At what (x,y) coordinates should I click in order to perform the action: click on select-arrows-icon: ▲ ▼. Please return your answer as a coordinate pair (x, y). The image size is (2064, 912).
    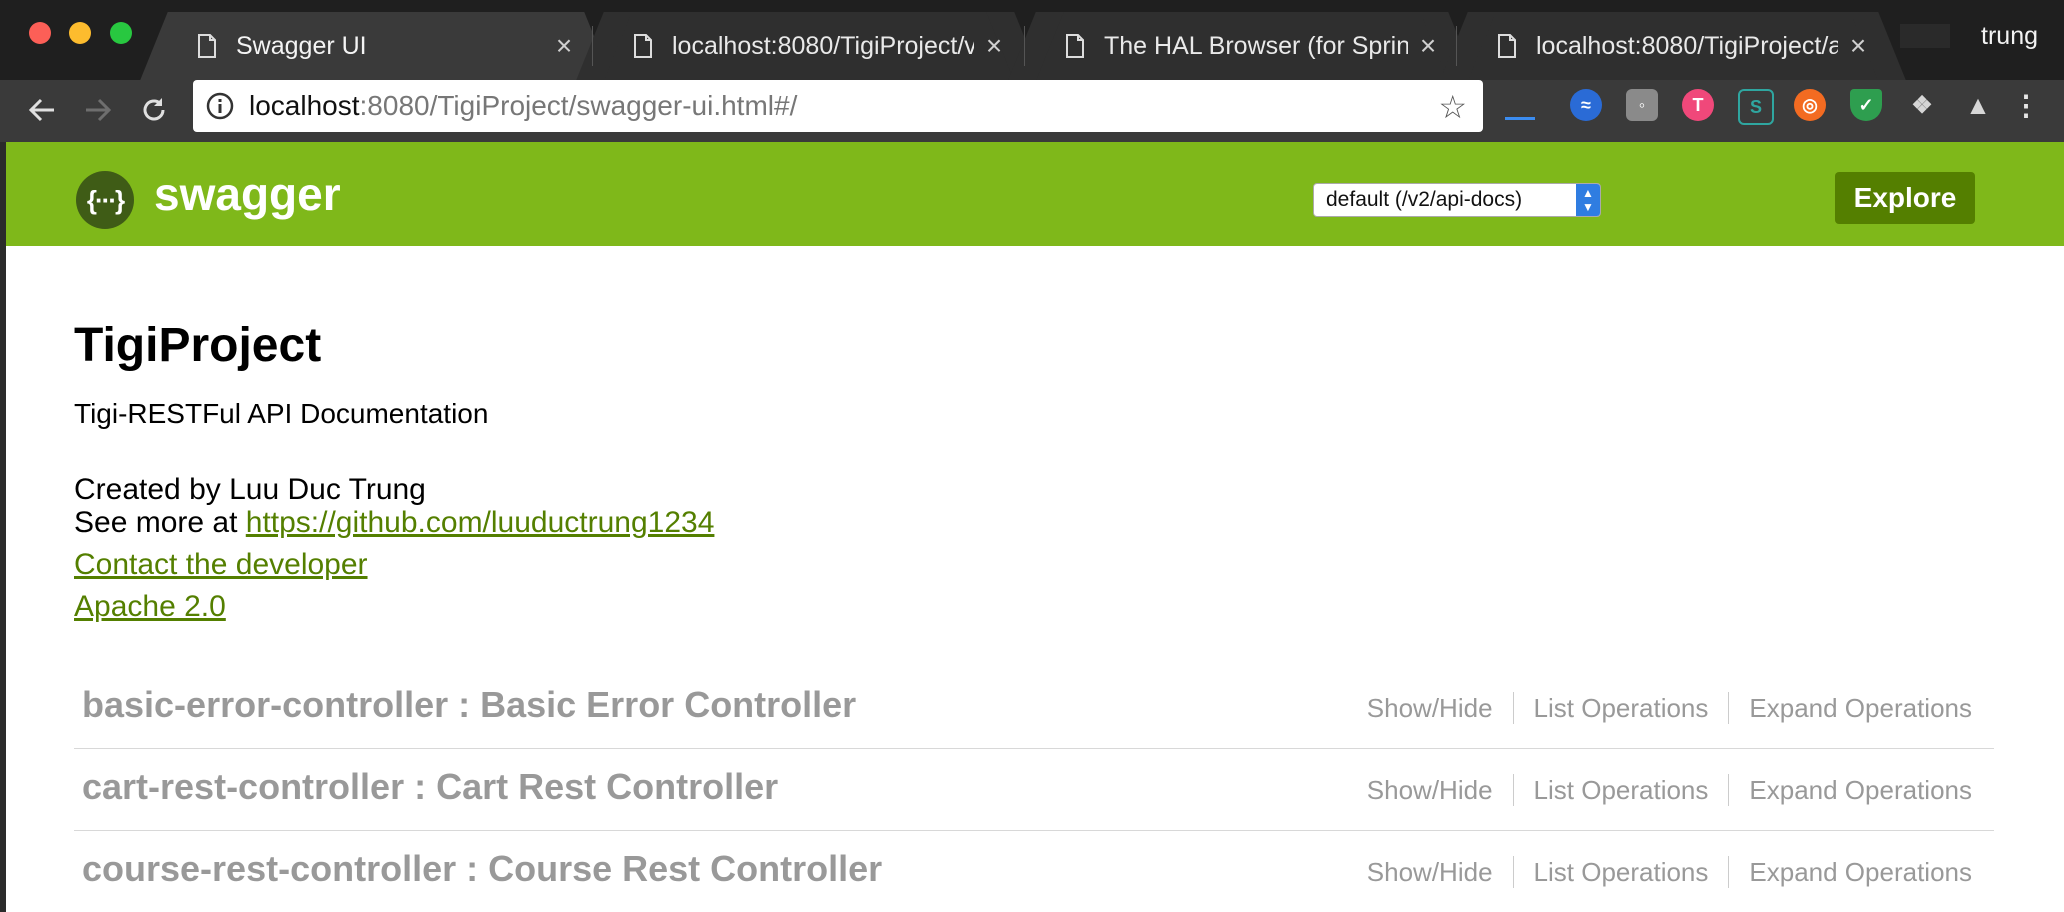
    Looking at the image, I should click on (1588, 200).